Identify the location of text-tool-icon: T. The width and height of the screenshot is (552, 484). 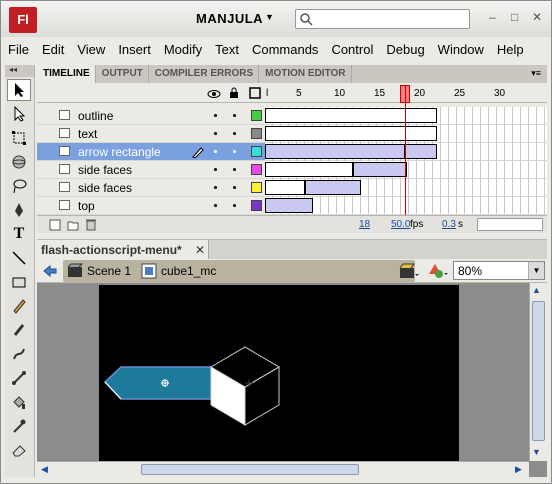
(19, 234).